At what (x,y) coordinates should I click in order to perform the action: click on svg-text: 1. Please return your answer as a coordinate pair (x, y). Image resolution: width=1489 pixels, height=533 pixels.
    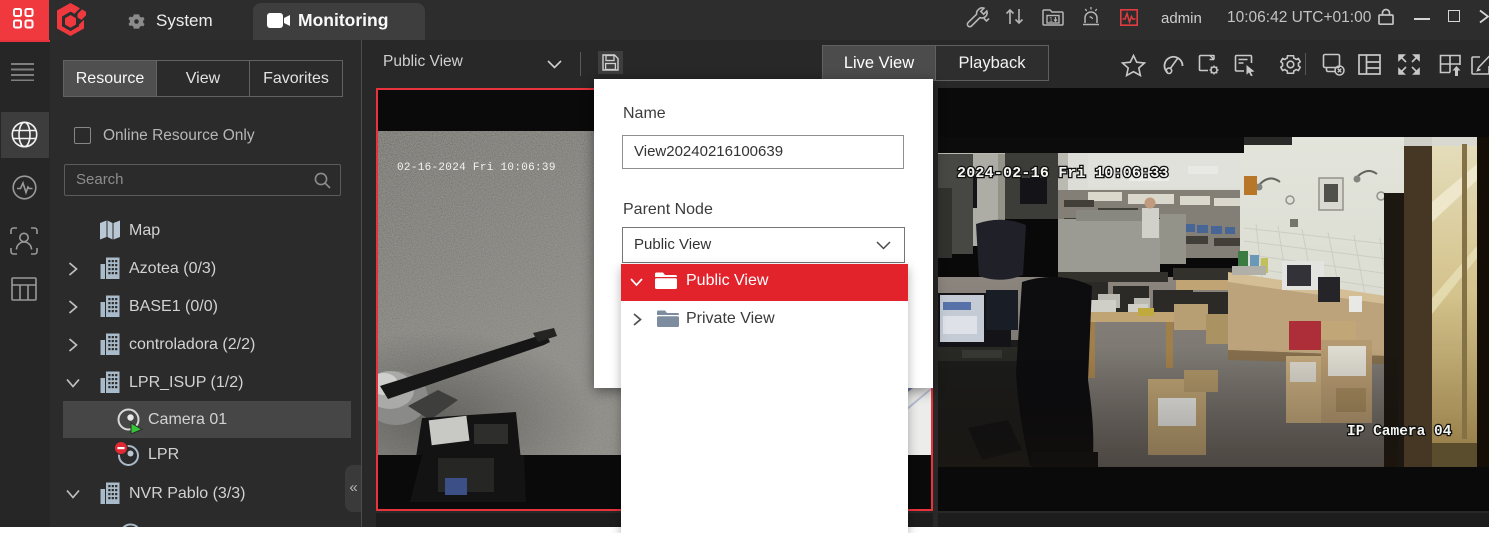
    Looking at the image, I should click on (1051, 20).